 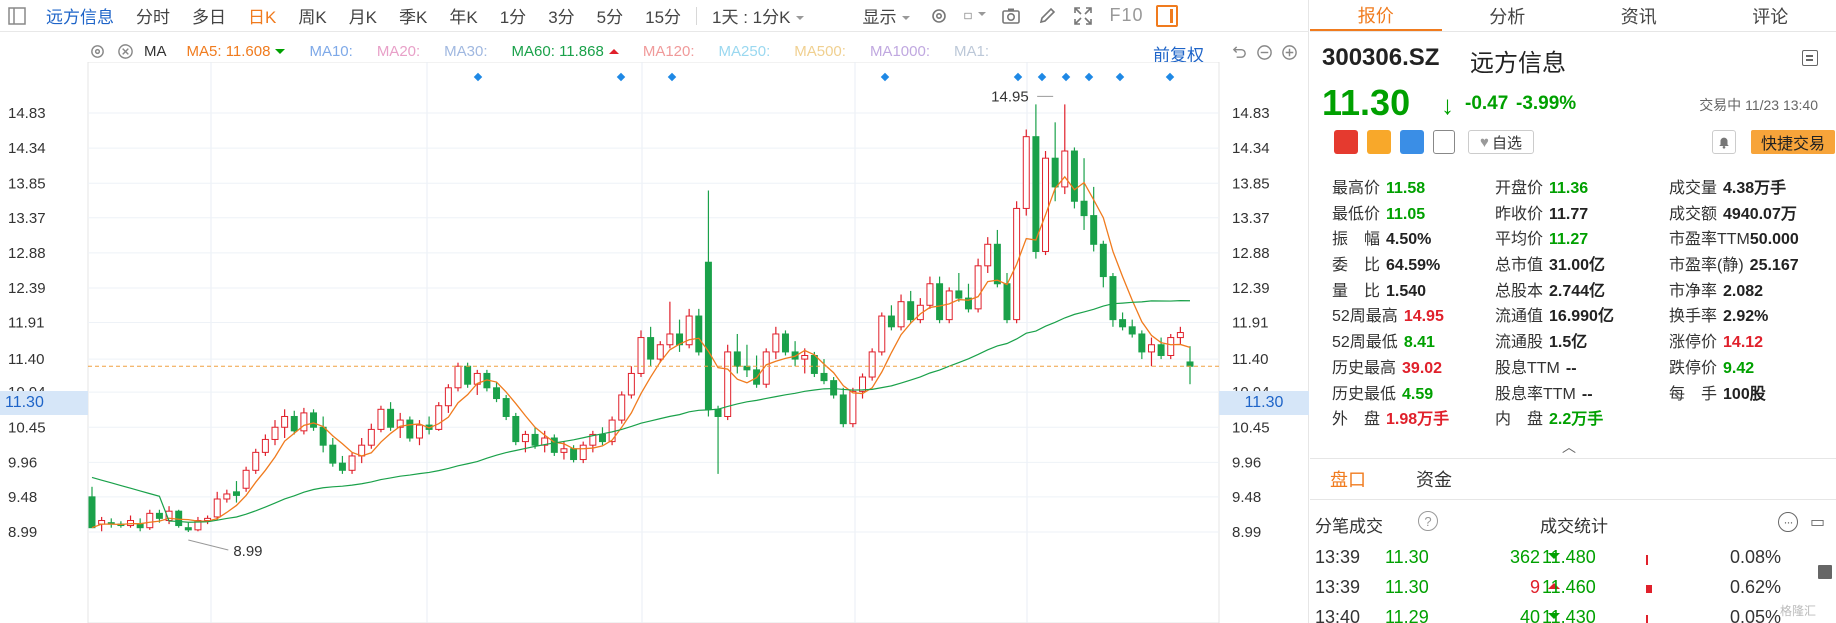 I want to click on ma-item: MA5: 11.608, so click(x=236, y=51).